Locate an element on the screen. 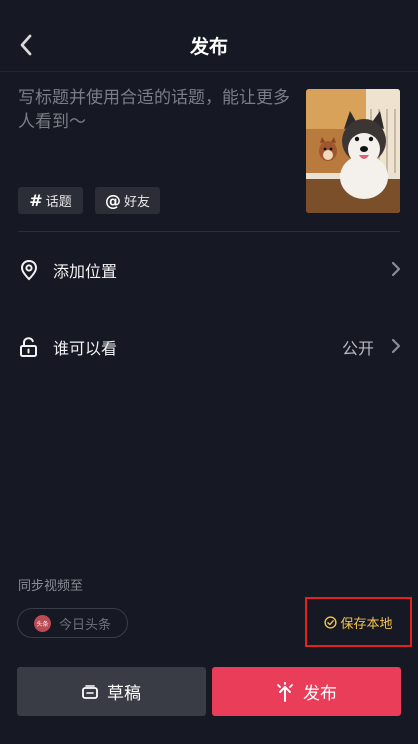  who-can-view-label: 谁可以看 is located at coordinates (85, 348).